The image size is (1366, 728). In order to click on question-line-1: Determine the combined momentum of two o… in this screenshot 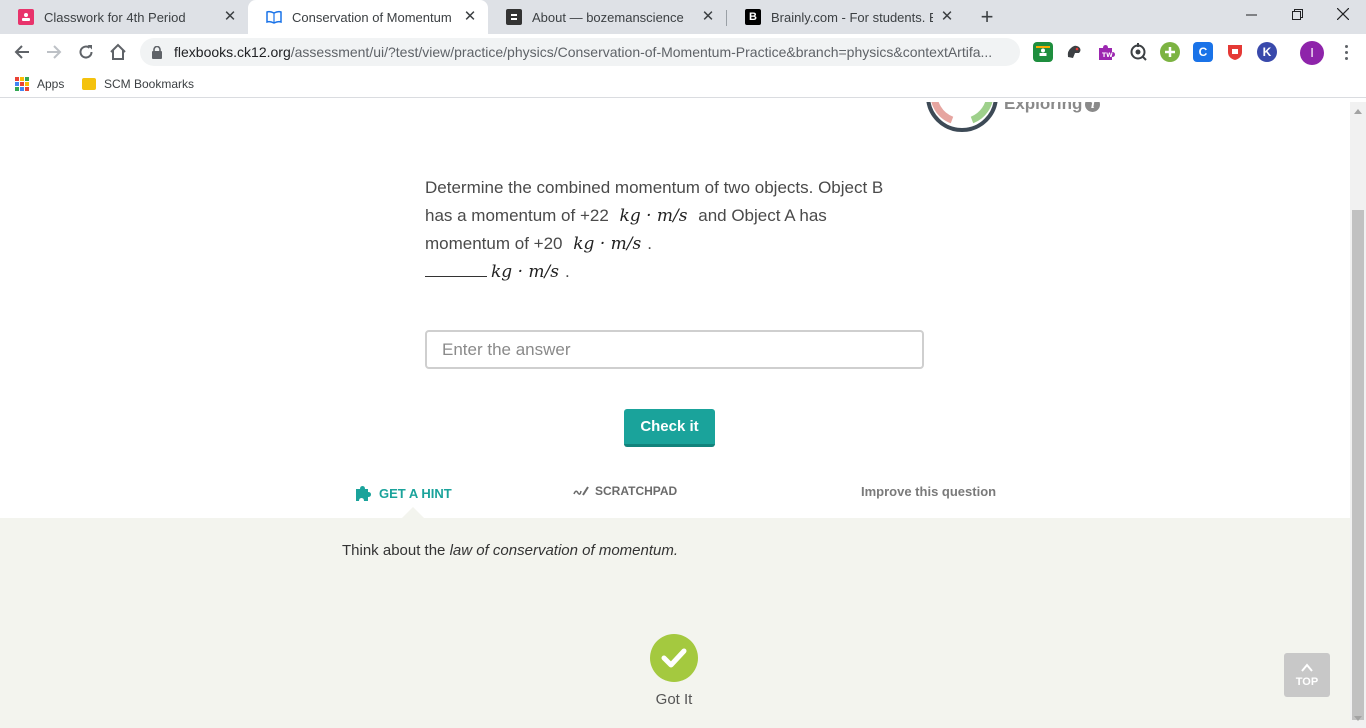, I will do `click(654, 187)`.